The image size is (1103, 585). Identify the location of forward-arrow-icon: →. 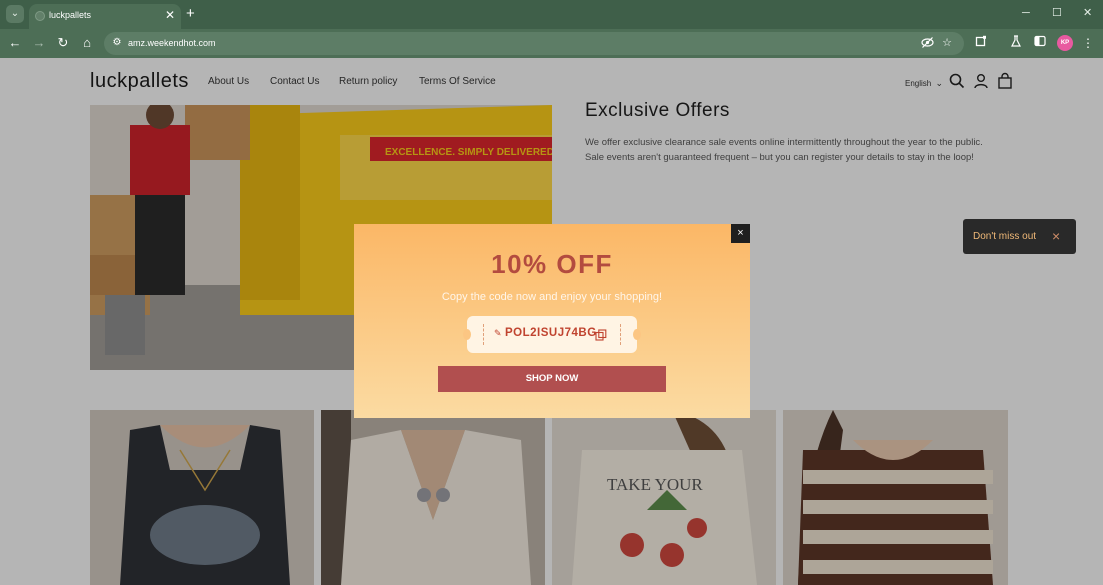
(39, 43).